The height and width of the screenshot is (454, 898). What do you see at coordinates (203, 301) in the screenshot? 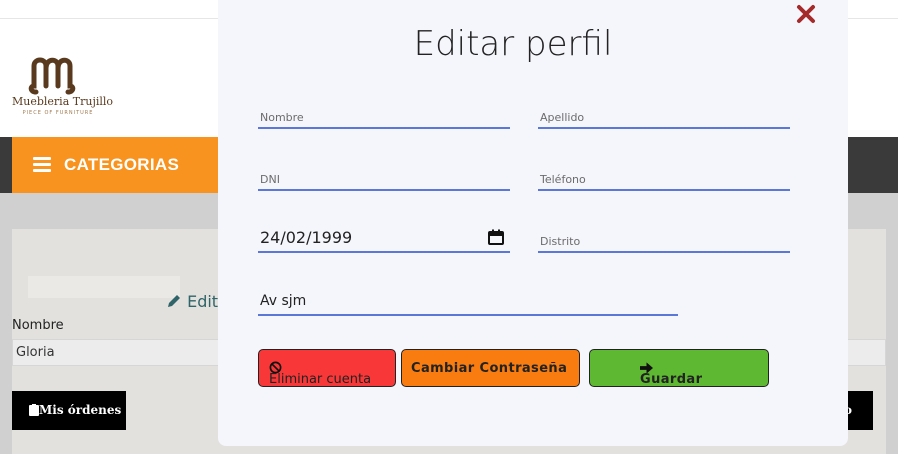
I see `edit-profile-label: Edit` at bounding box center [203, 301].